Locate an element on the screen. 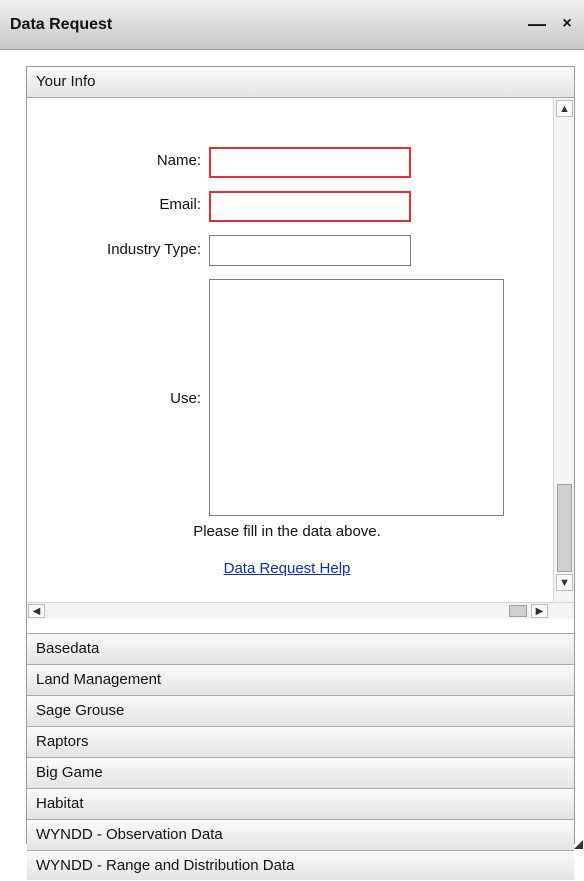  data-request-help-link: Data Request Help is located at coordinates (287, 568).